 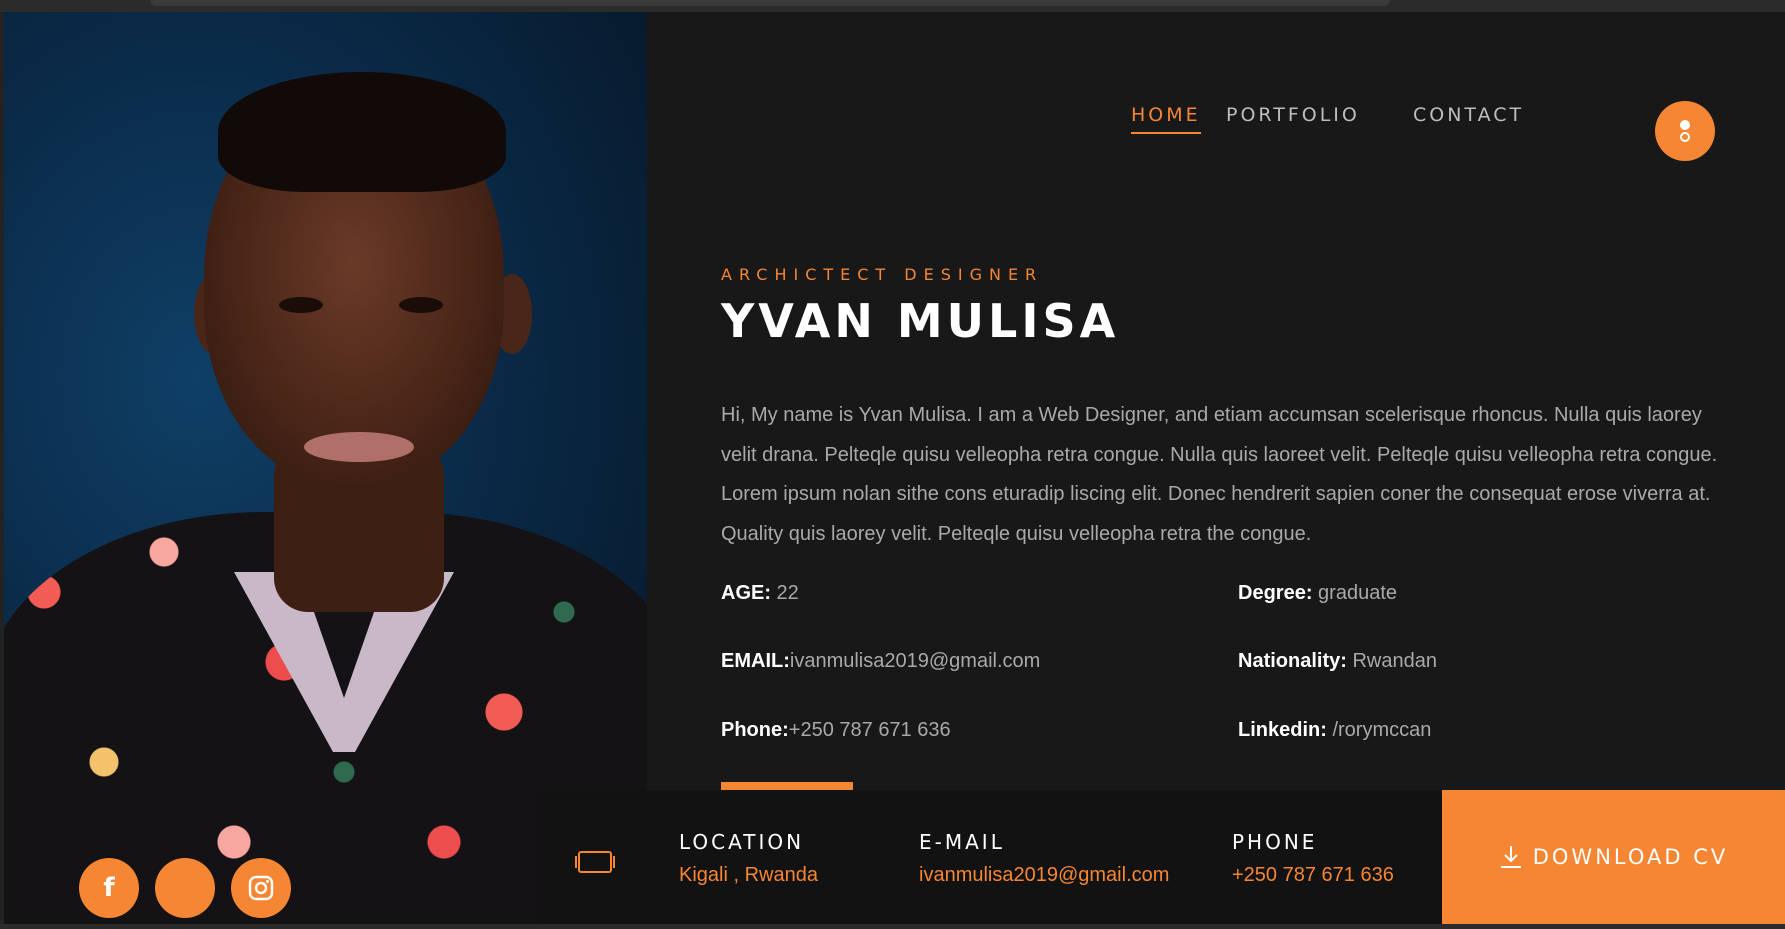 I want to click on info-age: AGE: 22, so click(x=760, y=593).